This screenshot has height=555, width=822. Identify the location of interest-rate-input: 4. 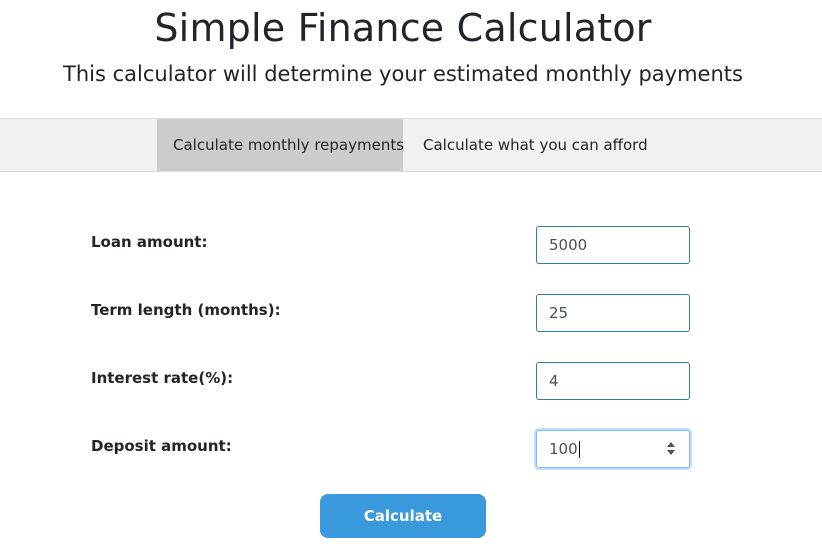
(613, 381).